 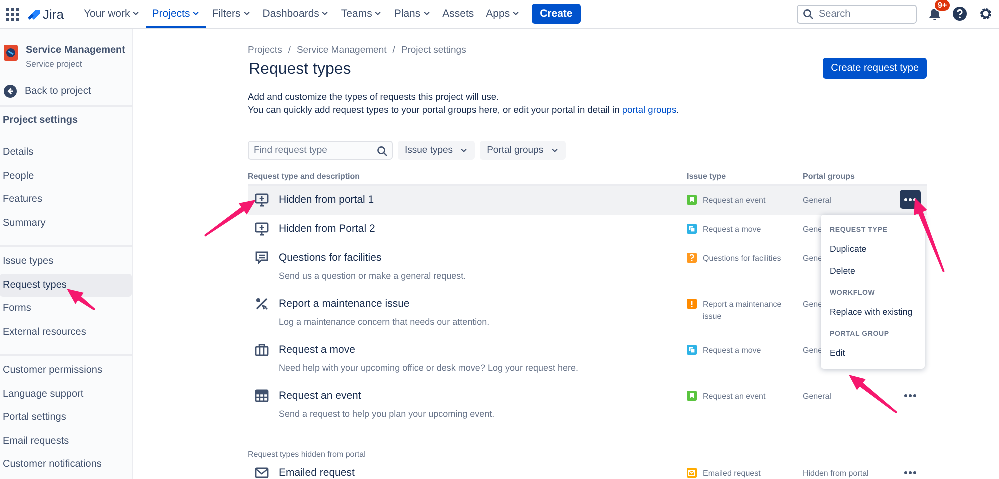 What do you see at coordinates (66, 153) in the screenshot?
I see `sidebar-item: Details` at bounding box center [66, 153].